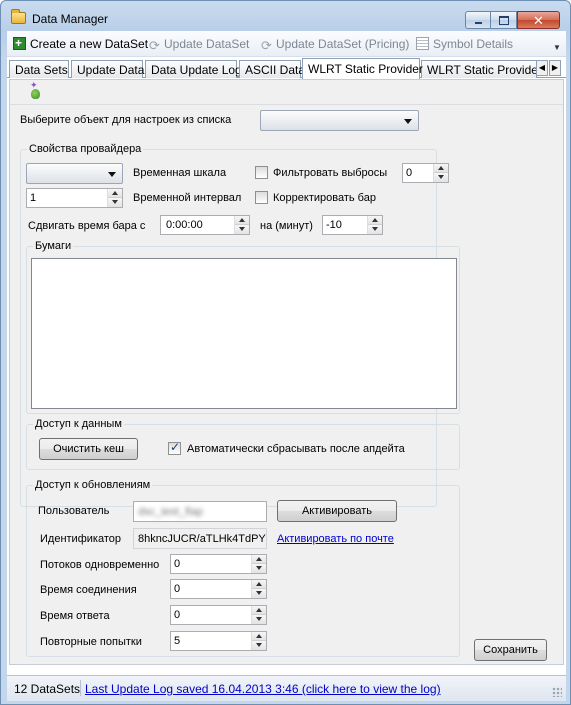  I want to click on symbol-details-label: Symbol Details, so click(473, 44).